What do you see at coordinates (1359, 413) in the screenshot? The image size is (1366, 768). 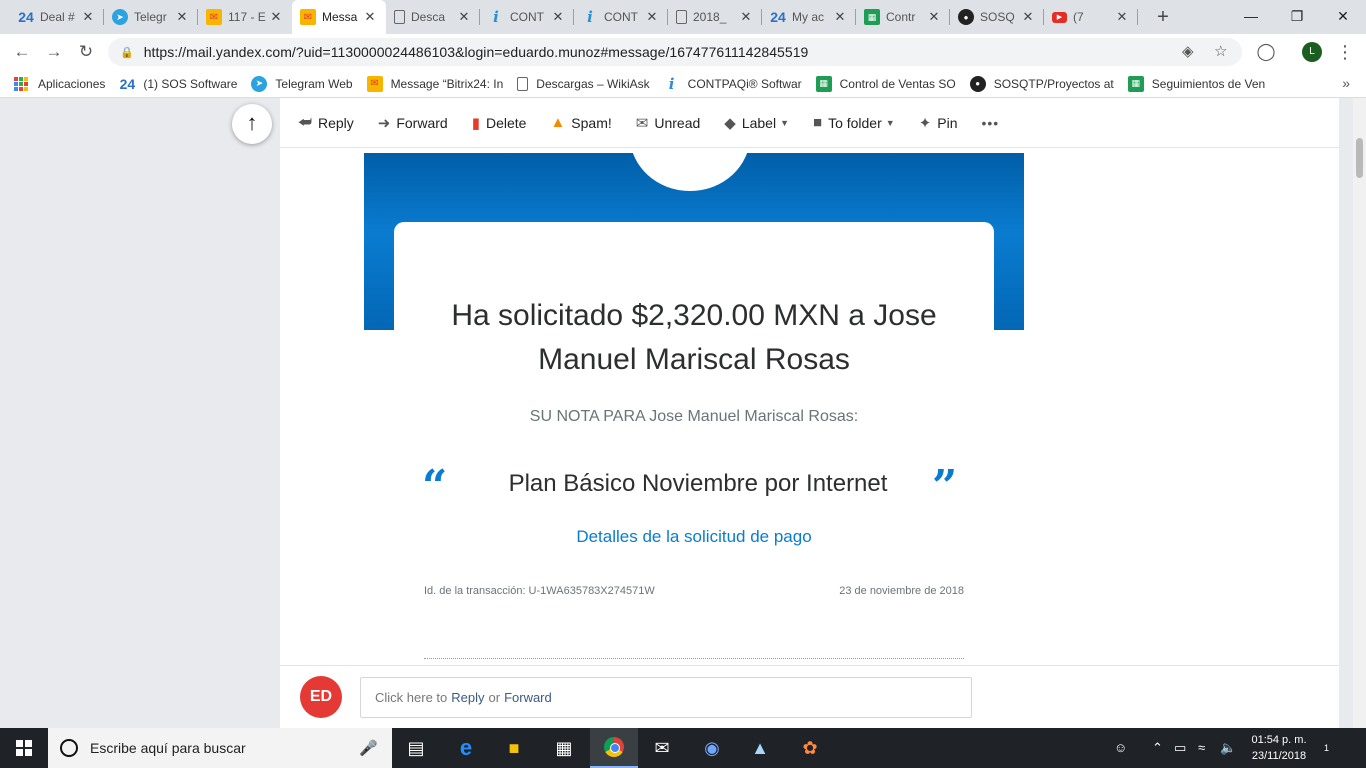 I see `page-scrollbar` at bounding box center [1359, 413].